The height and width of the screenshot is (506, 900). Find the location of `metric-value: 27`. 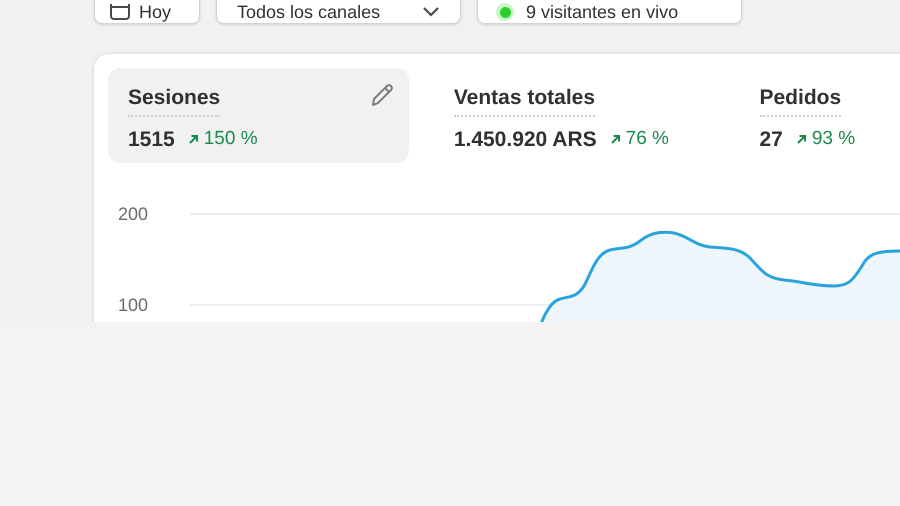

metric-value: 27 is located at coordinates (771, 139).